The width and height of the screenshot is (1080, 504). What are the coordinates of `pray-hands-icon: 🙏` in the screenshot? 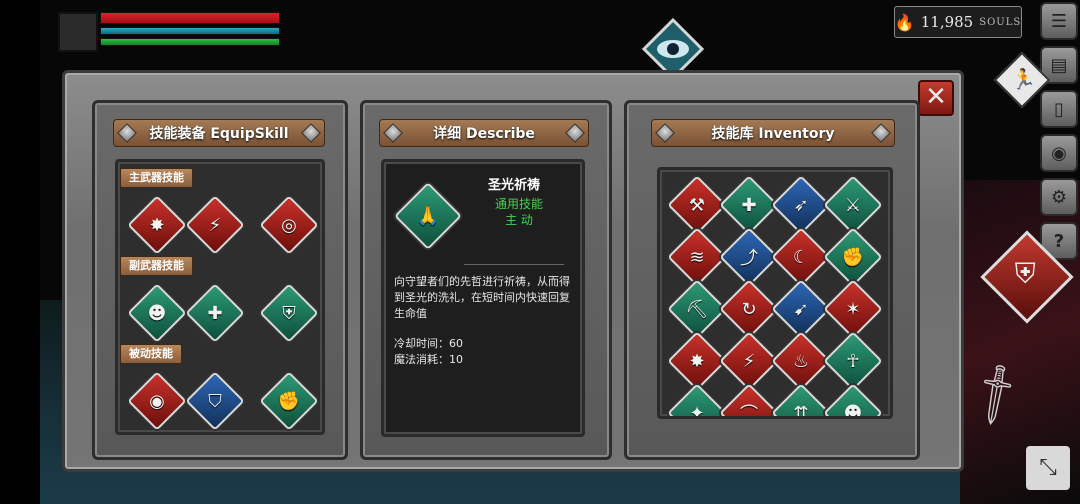 It's located at (428, 216).